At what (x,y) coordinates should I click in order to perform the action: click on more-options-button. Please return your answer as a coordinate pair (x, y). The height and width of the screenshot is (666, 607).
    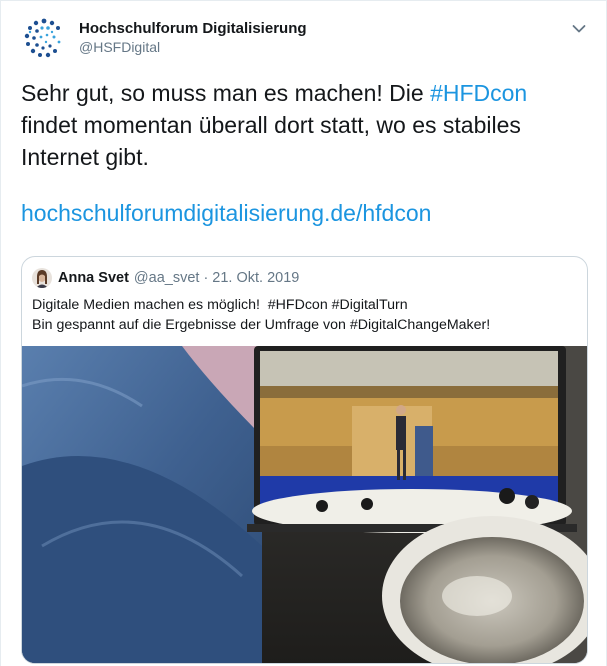
    Looking at the image, I should click on (579, 29).